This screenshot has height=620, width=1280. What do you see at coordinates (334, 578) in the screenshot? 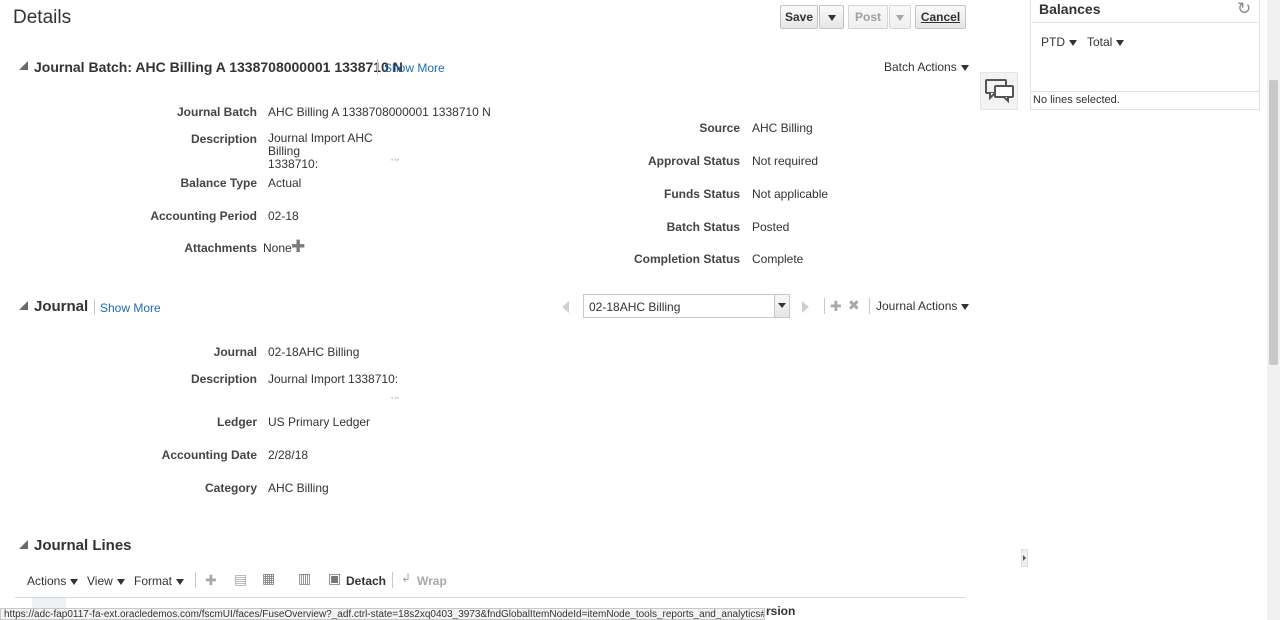
I see `detach-icon: ▣` at bounding box center [334, 578].